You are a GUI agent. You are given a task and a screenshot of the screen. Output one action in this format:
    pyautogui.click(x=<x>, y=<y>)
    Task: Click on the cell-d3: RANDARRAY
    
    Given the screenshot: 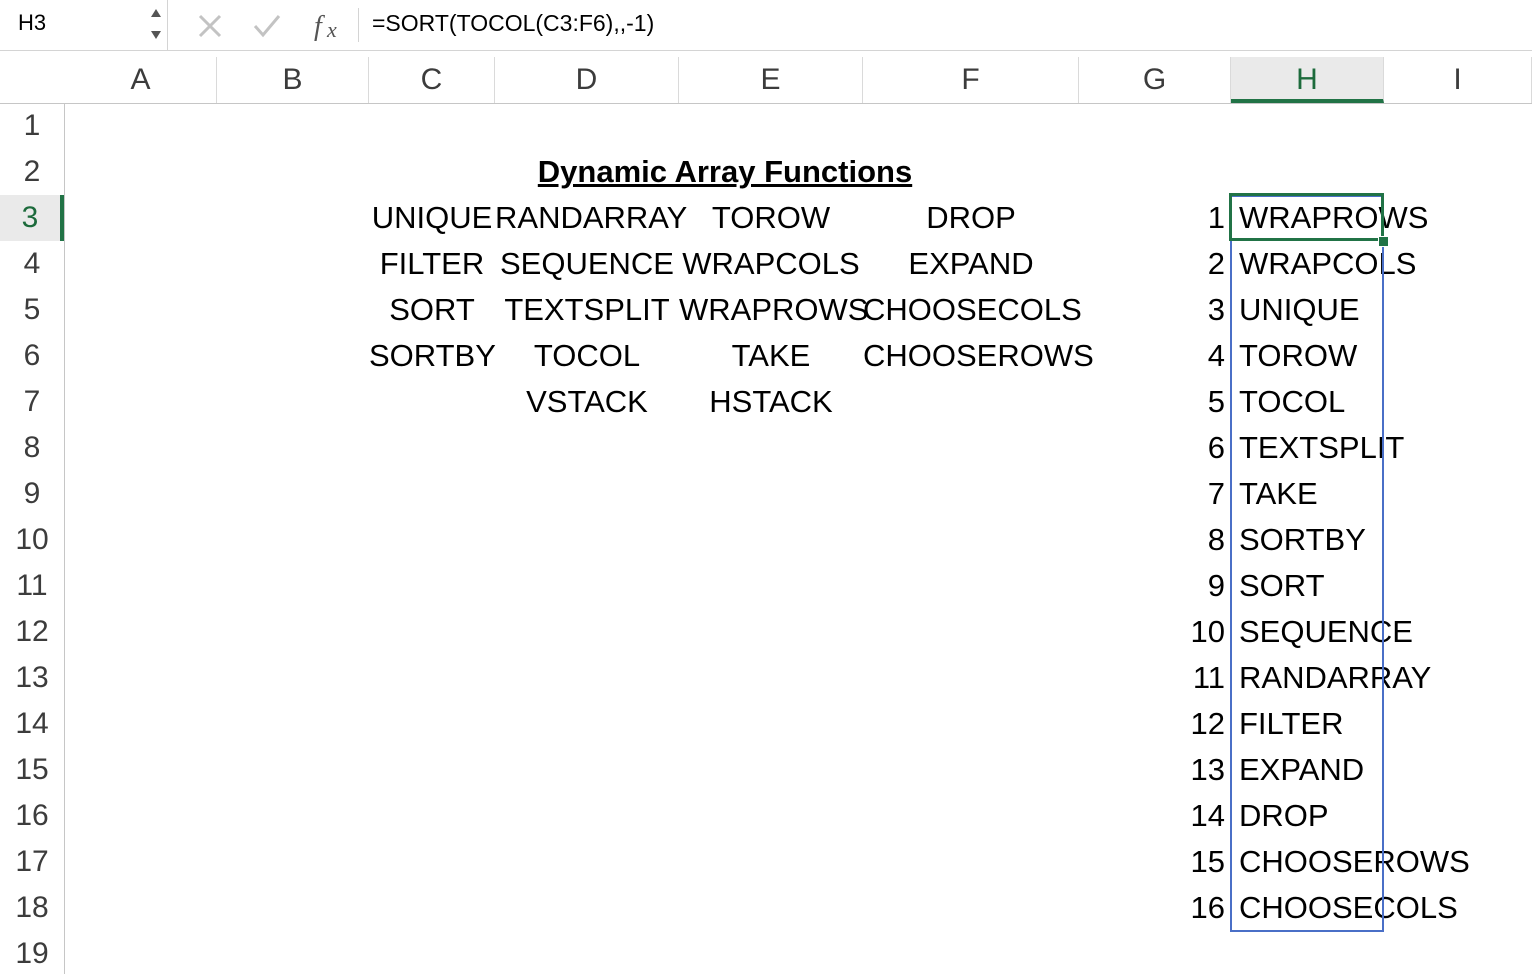 What is the action you would take?
    pyautogui.click(x=591, y=218)
    